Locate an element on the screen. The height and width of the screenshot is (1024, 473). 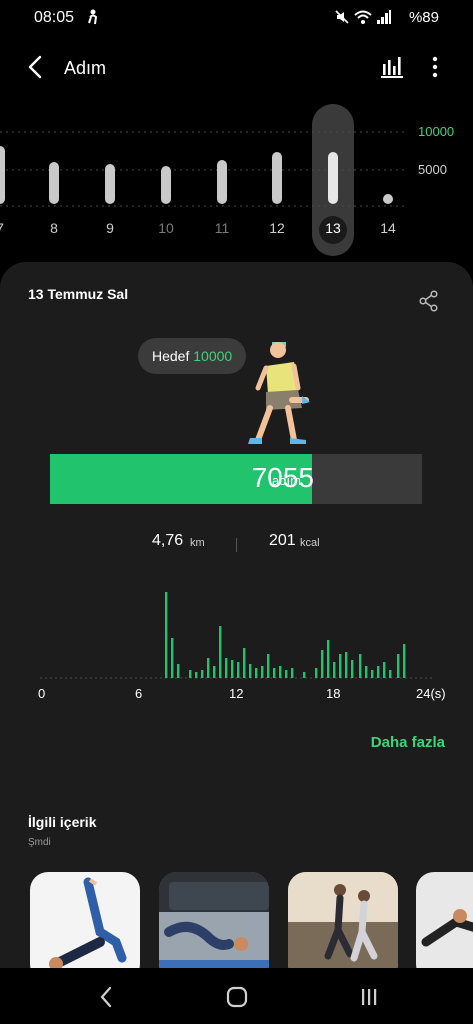
distance-value: 4,76 is located at coordinates (168, 540).